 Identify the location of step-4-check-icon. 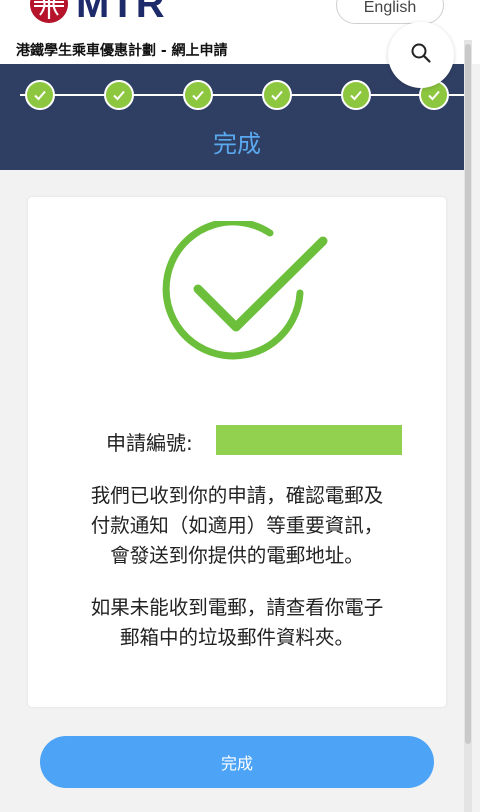
(277, 95).